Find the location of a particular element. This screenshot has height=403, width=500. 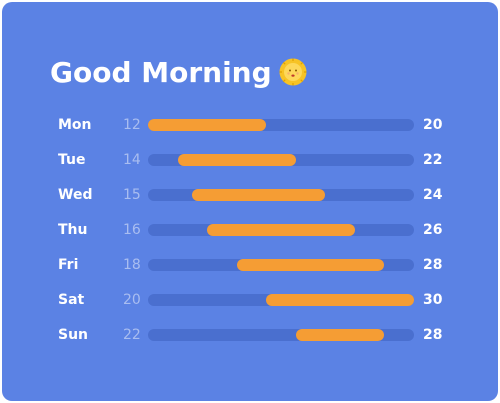

day-label: Thu is located at coordinates (73, 230).